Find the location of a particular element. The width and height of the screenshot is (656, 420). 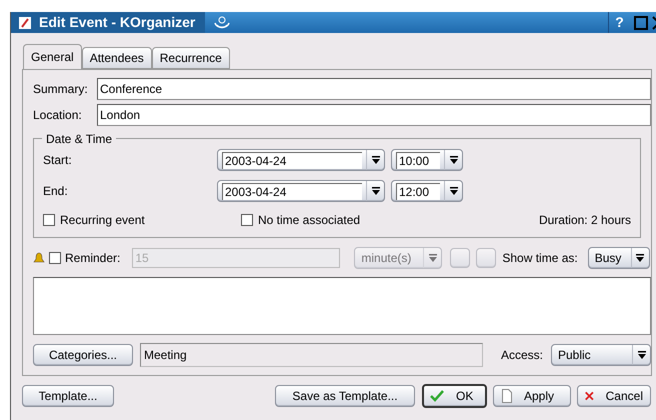

ok-button: OK is located at coordinates (454, 396).